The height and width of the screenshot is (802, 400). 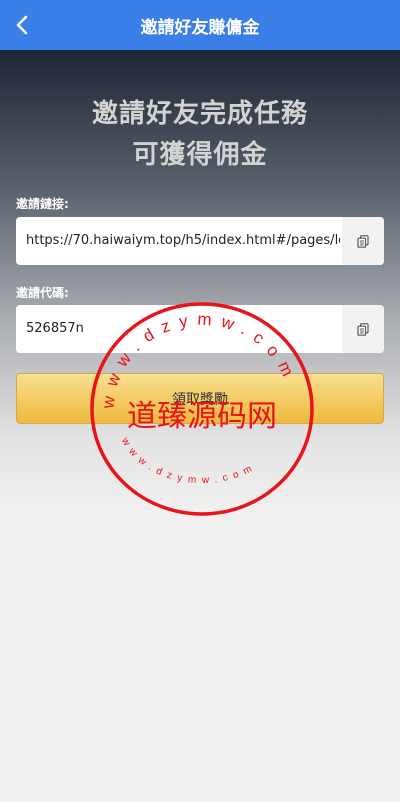 I want to click on hero-headline-line2: 可獲得佣金, so click(x=200, y=155).